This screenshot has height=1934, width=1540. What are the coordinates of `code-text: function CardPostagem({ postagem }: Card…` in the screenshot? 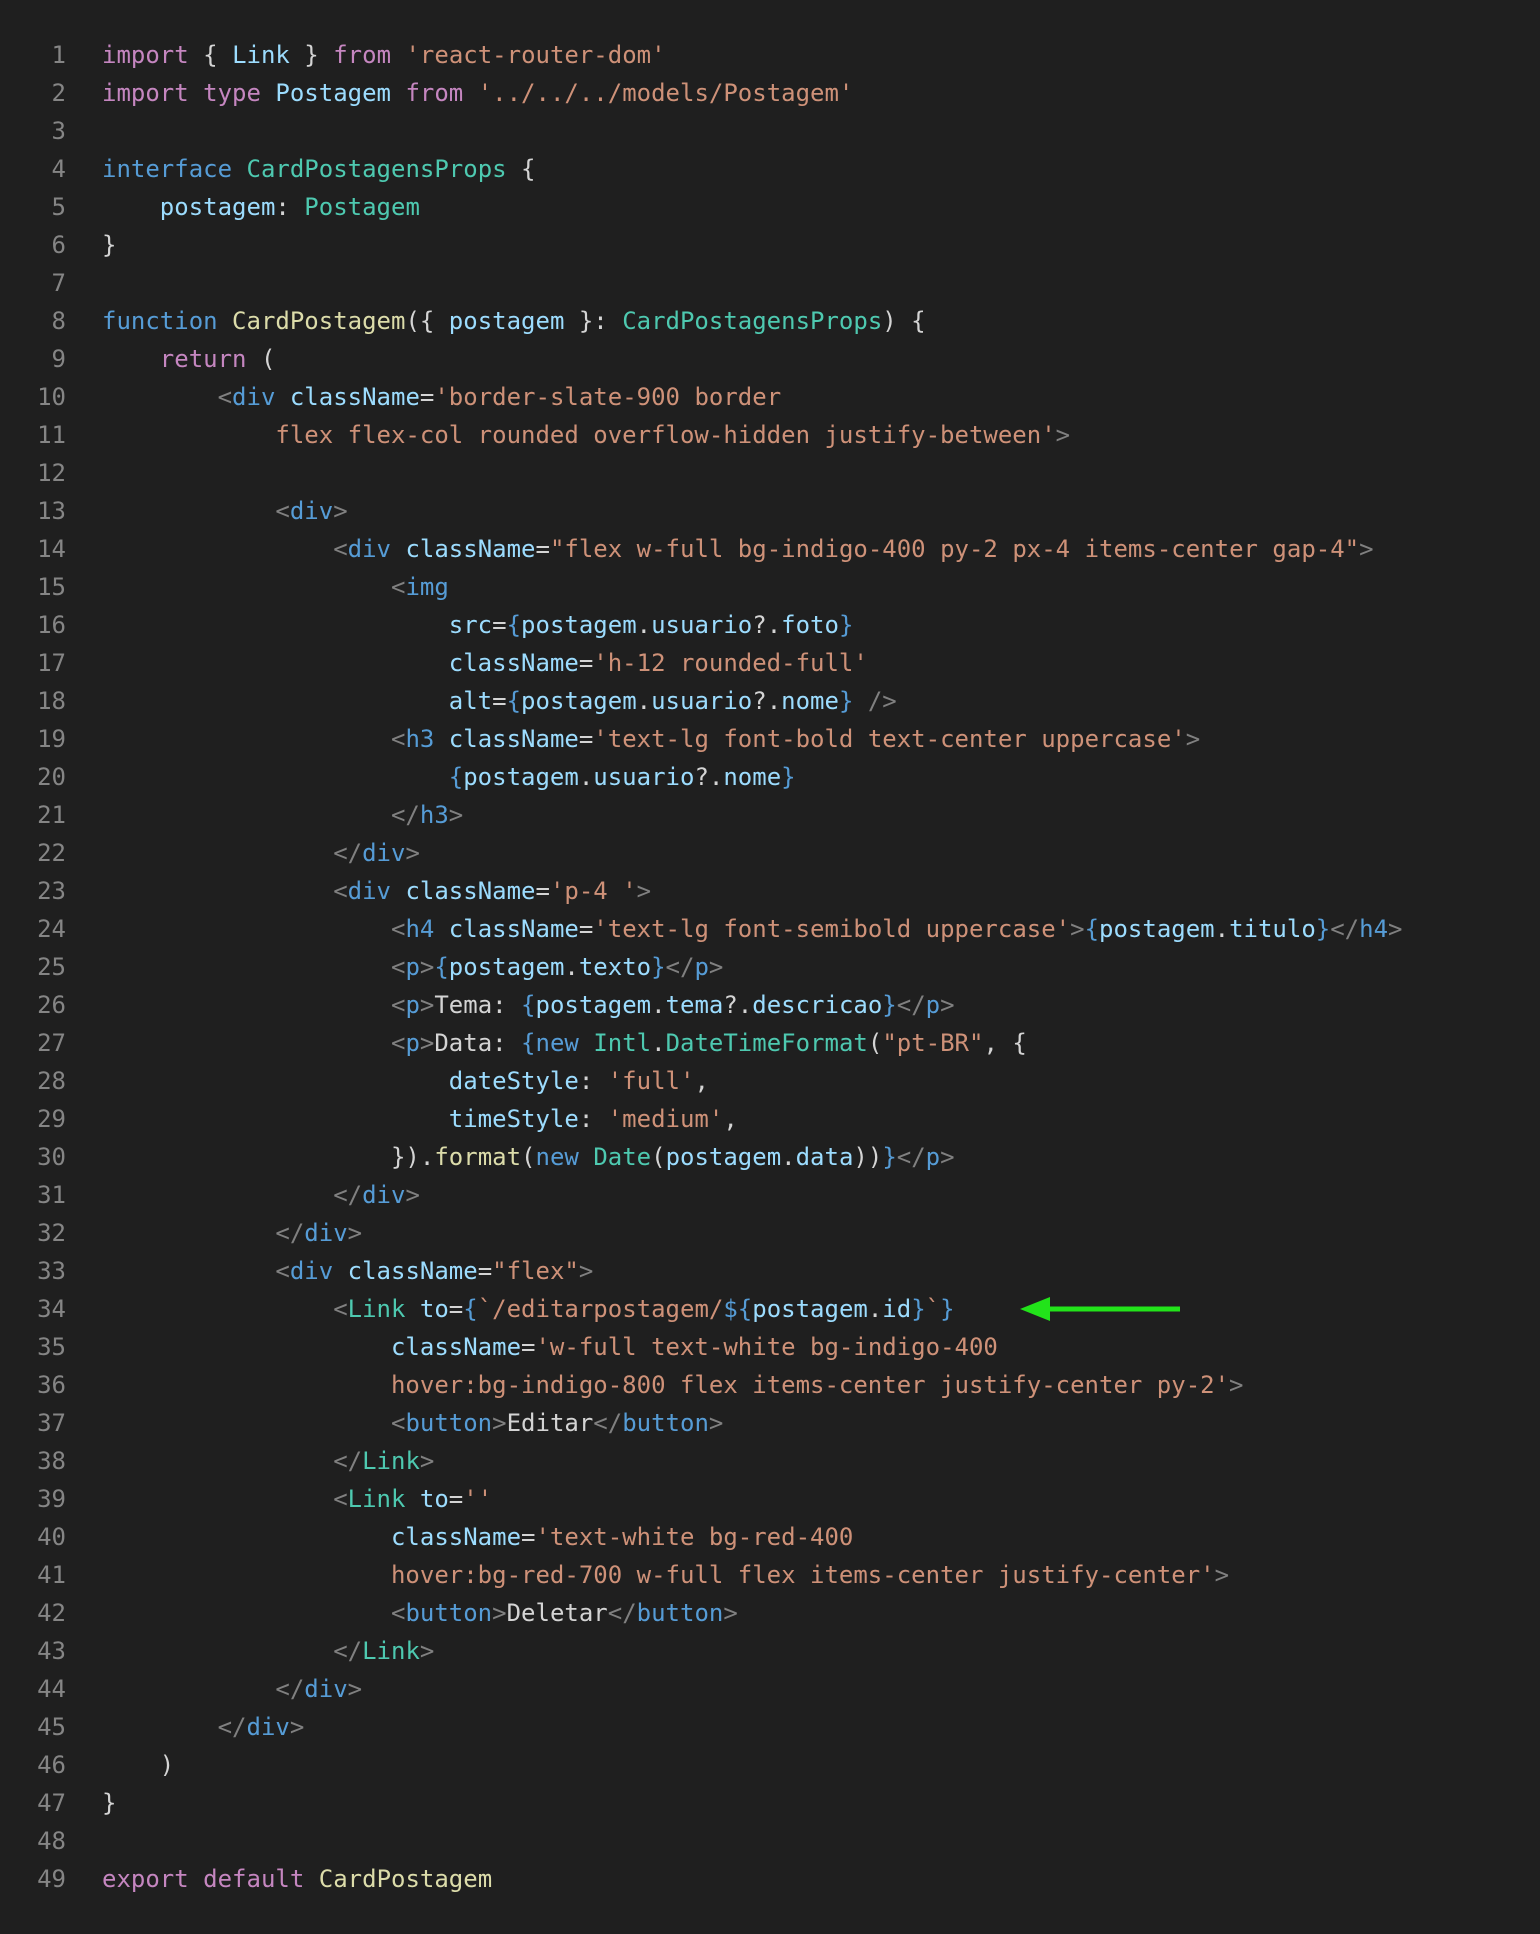 It's located at (514, 321).